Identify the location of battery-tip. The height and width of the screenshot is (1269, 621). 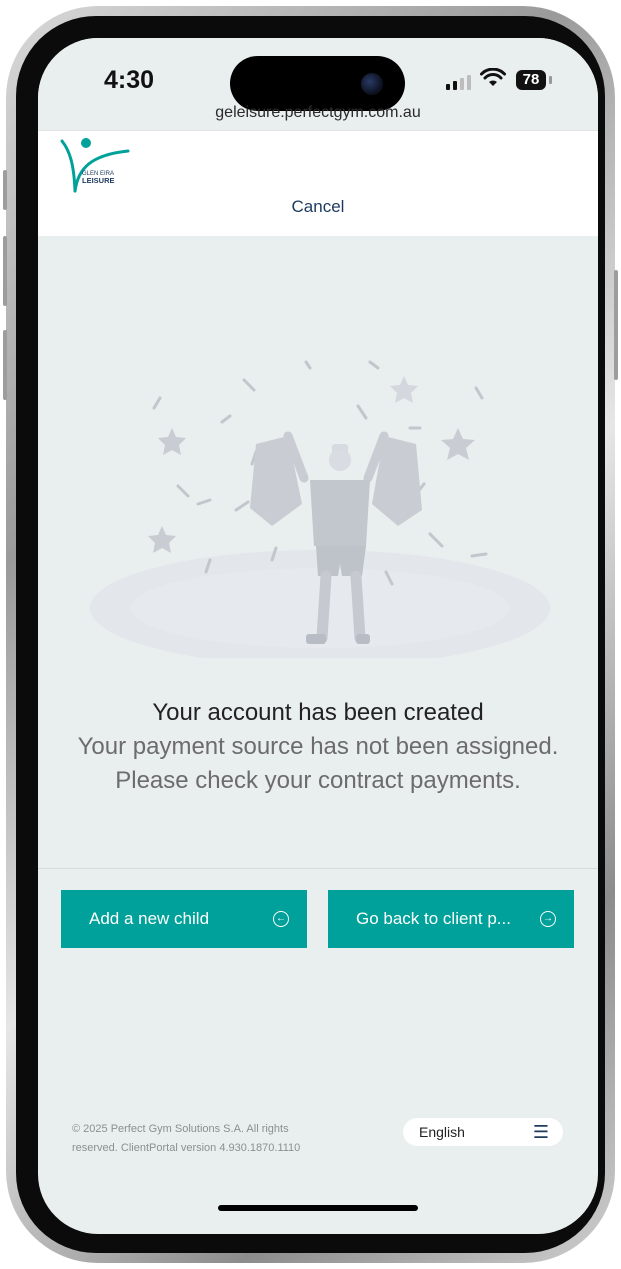
(550, 80).